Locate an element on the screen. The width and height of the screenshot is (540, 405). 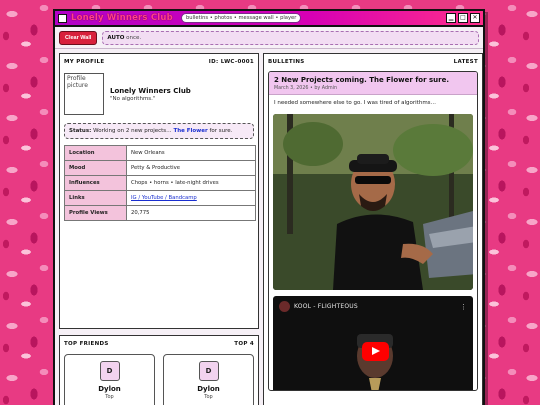
detail-value: New Orleans is located at coordinates (191, 153).